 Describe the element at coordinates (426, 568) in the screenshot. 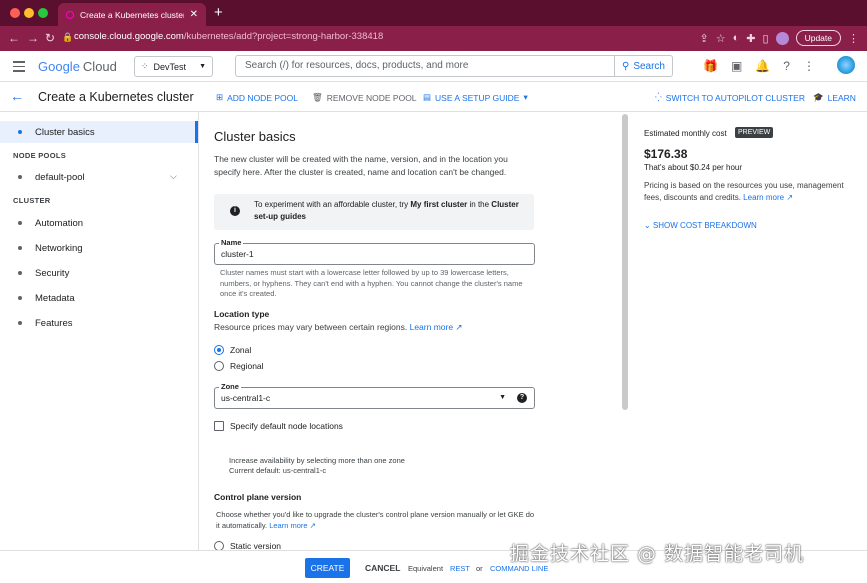

I see `equivalent-label: Equivalent` at that location.